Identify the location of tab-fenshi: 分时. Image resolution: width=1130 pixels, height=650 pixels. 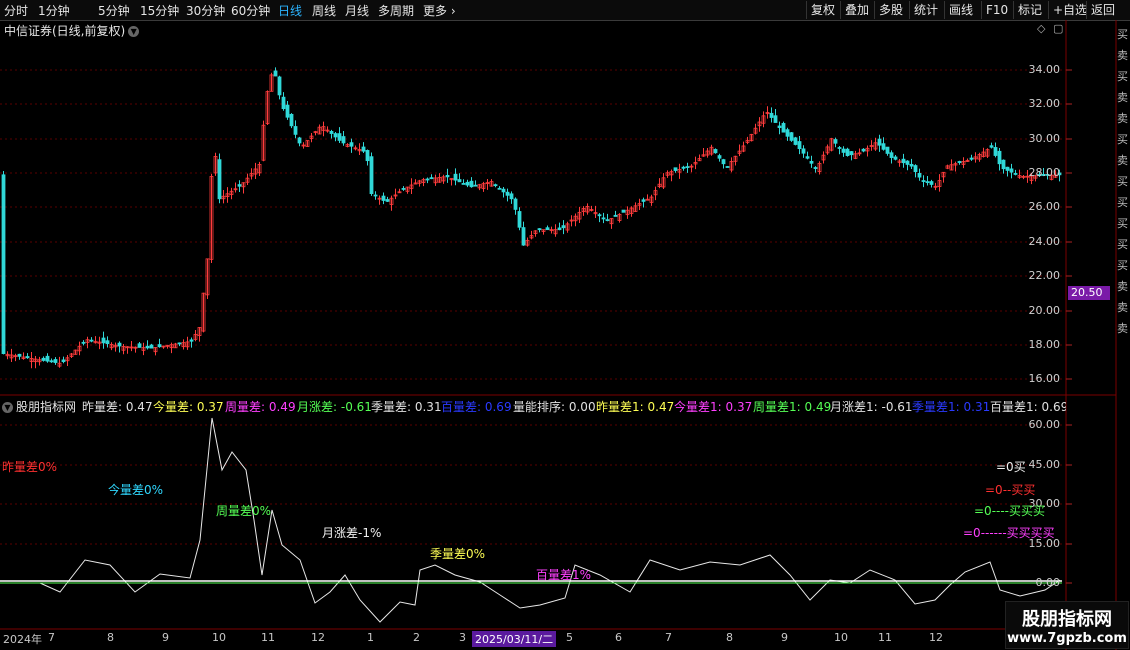
(16, 10).